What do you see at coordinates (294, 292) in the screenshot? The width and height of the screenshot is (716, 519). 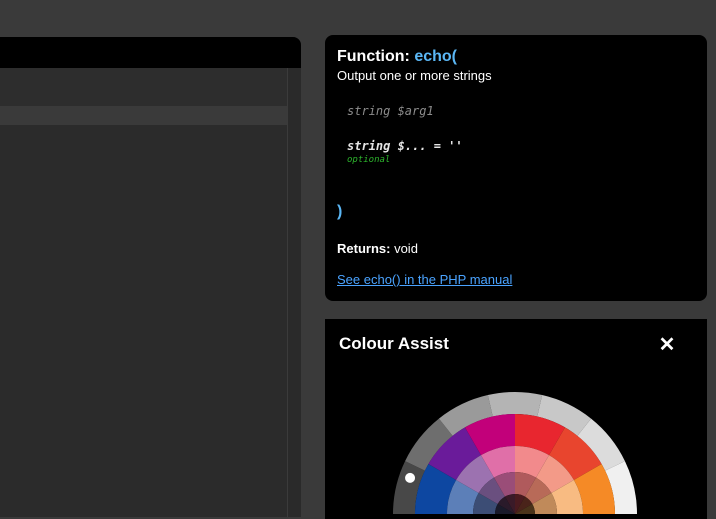 I see `editor-scrollbar` at bounding box center [294, 292].